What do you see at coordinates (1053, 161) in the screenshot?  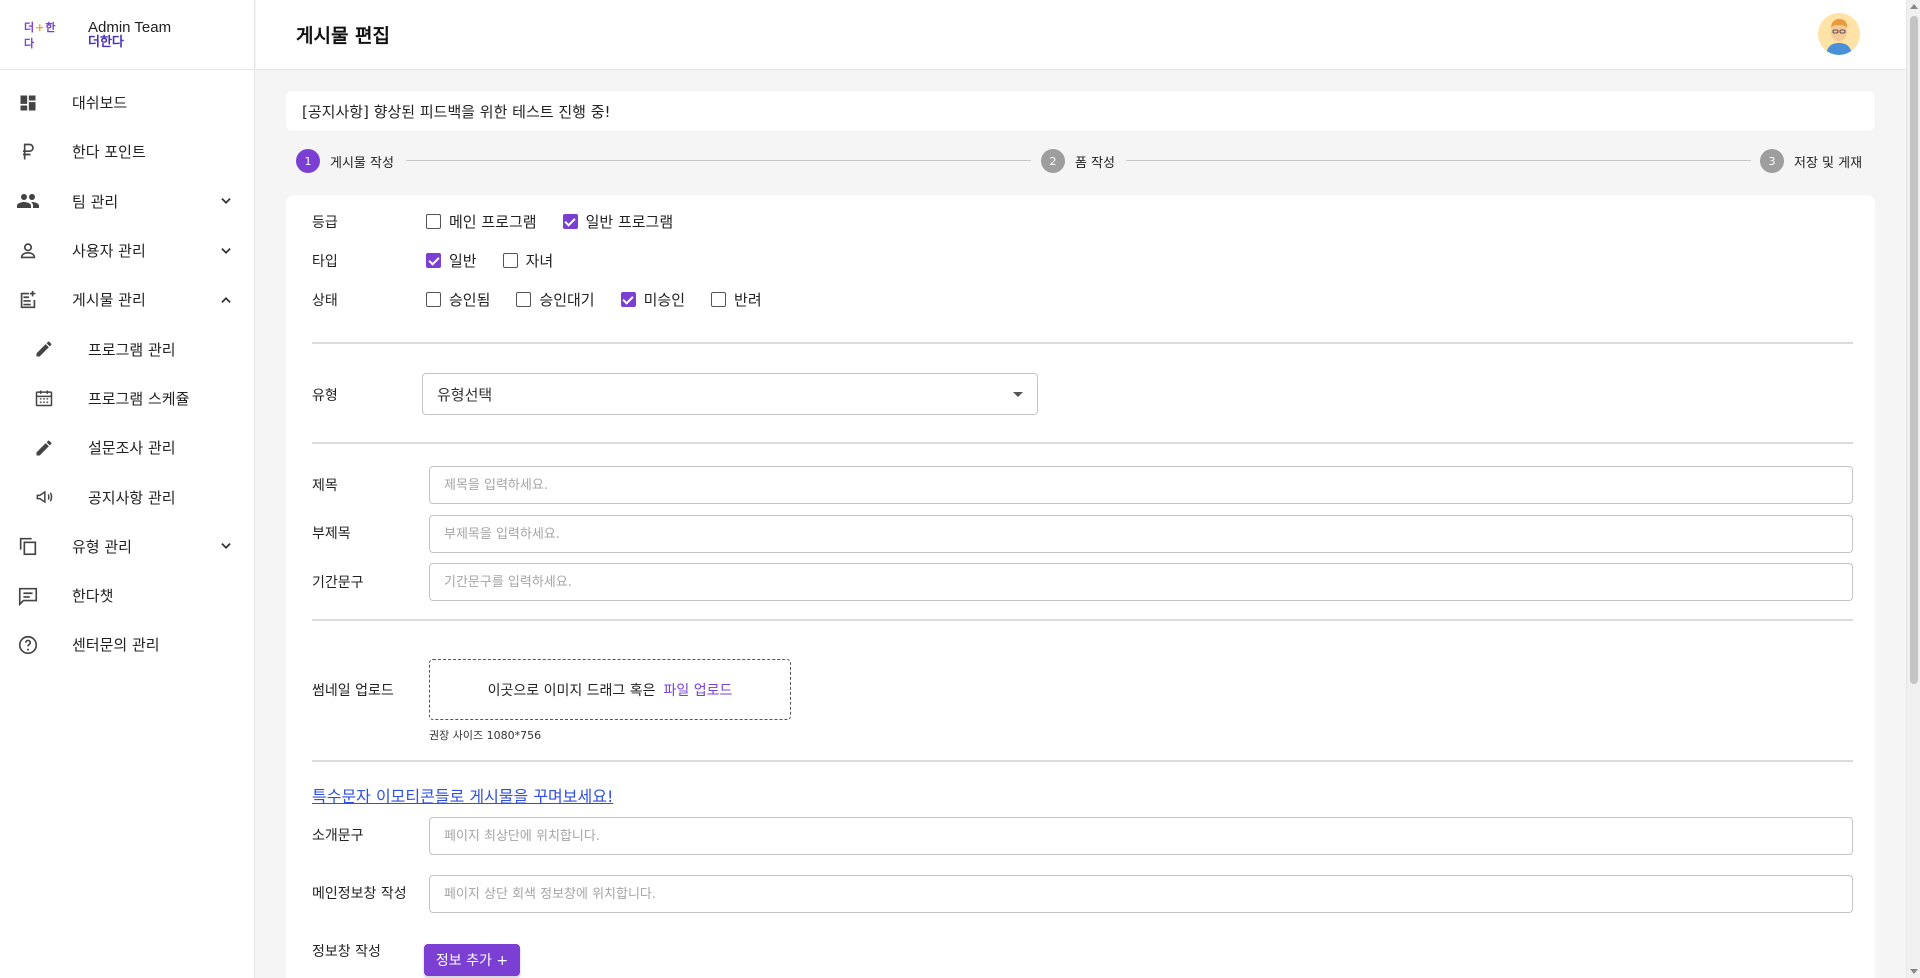 I see `step-number: 2` at bounding box center [1053, 161].